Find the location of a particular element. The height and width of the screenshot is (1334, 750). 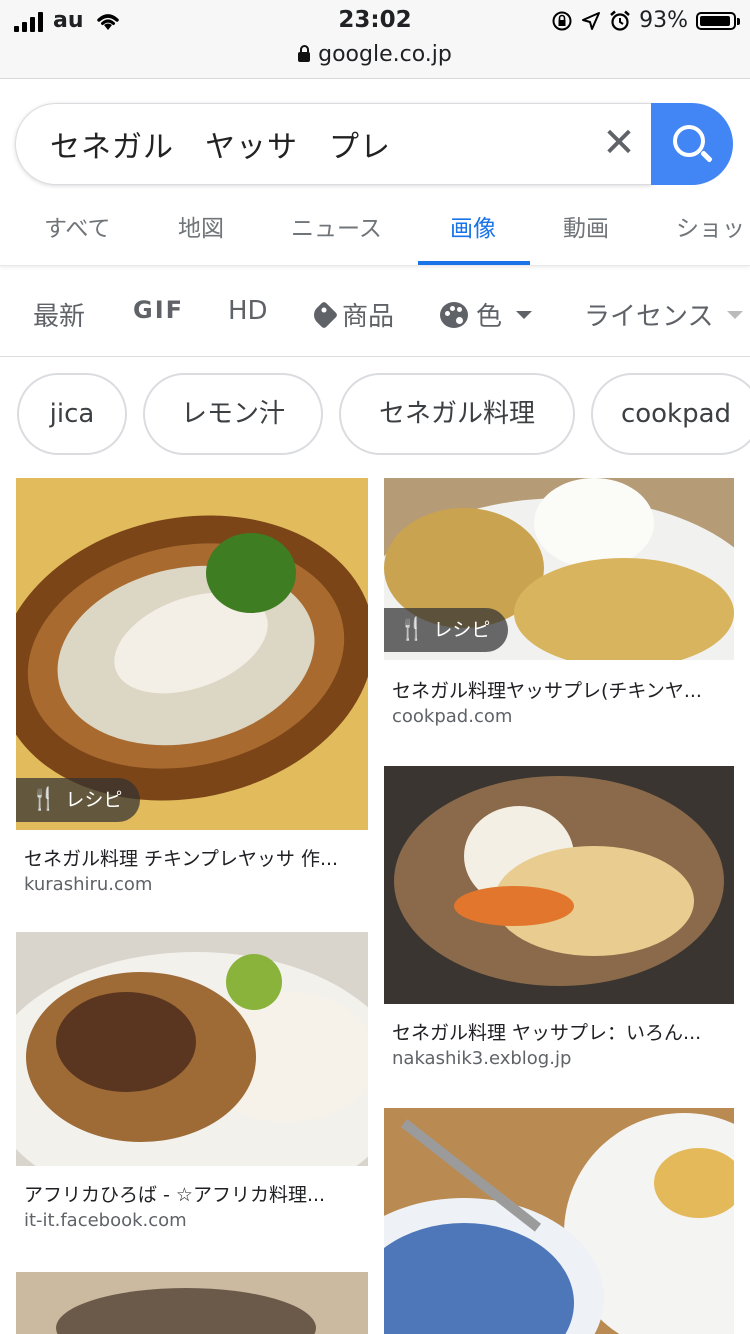

lime-shape is located at coordinates (254, 982).